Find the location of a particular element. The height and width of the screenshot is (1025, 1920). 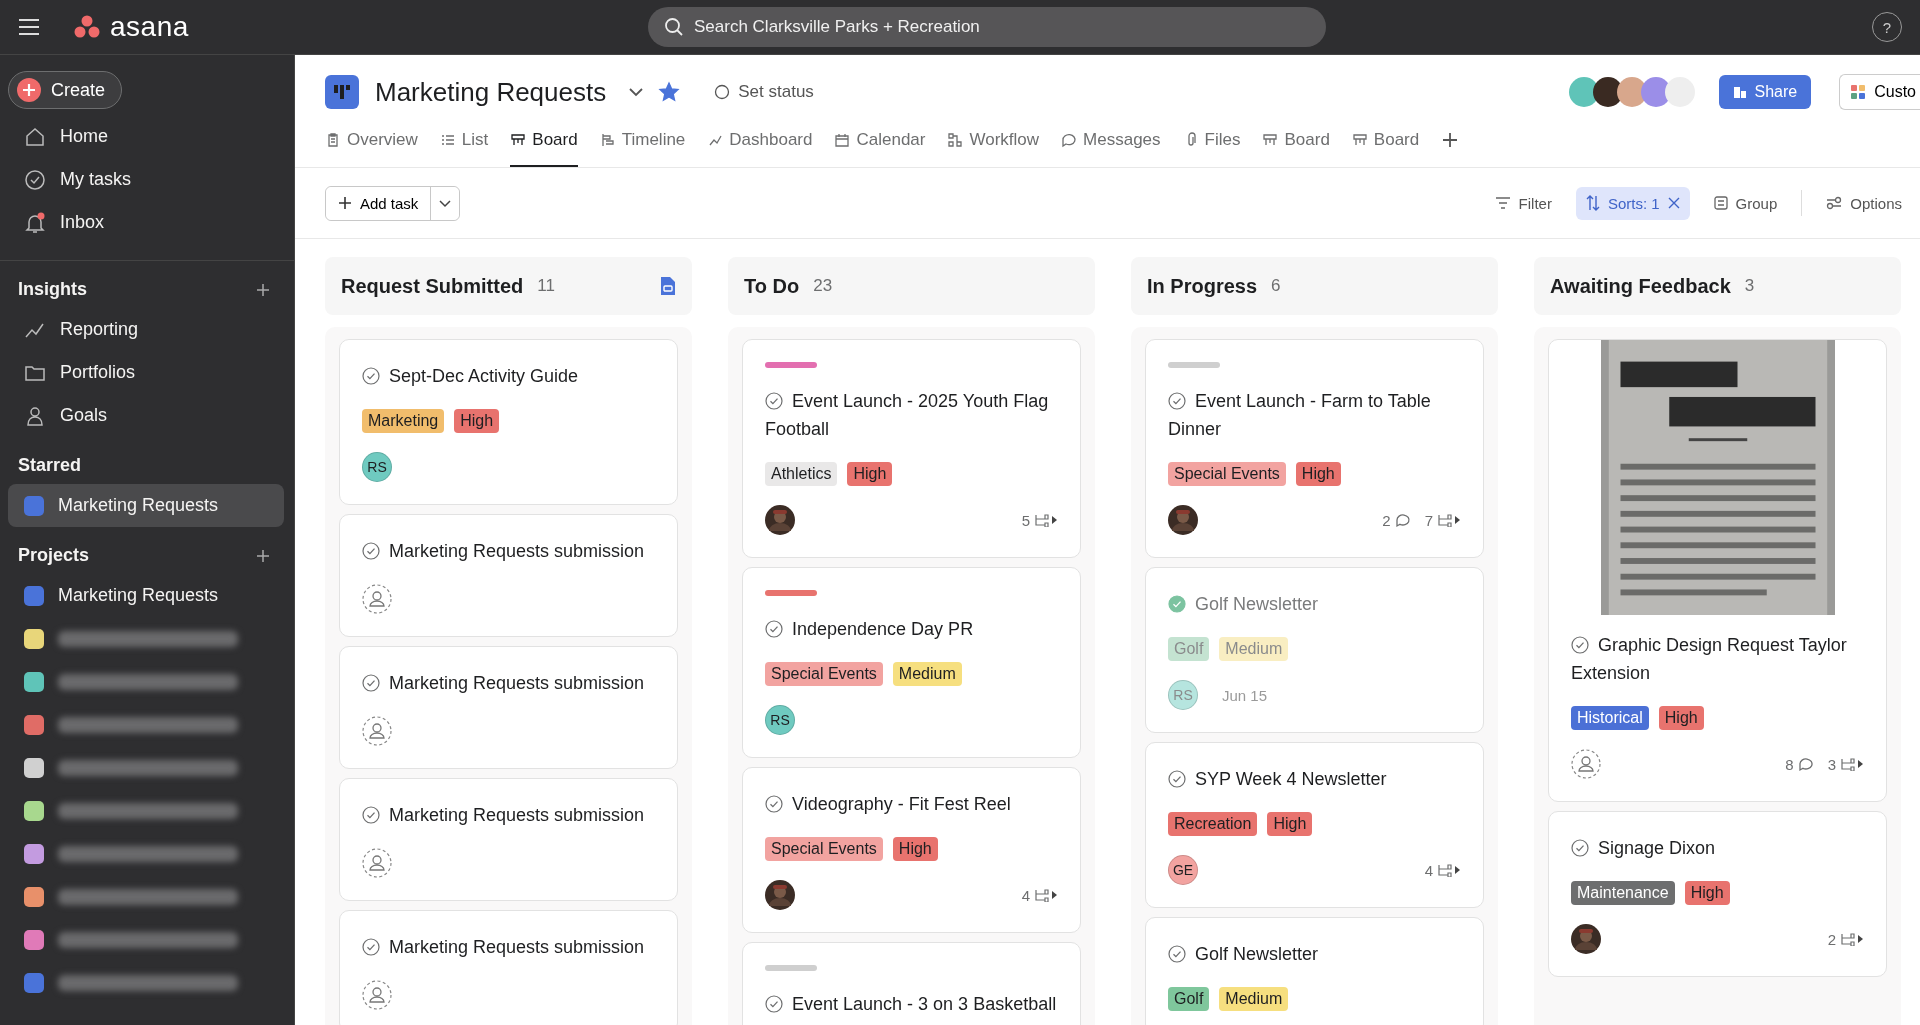

task-card: Independence Day PR Special Events Medium RS is located at coordinates (911, 662).